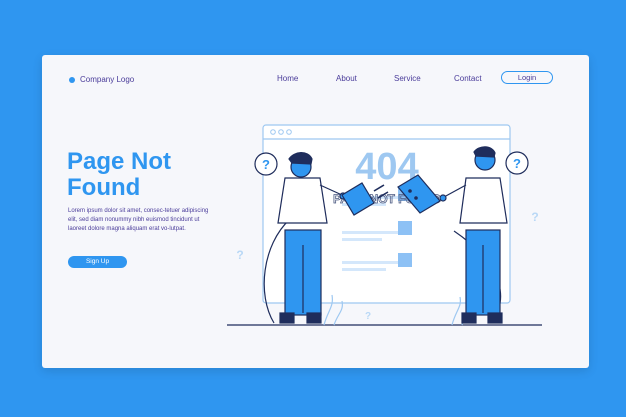  What do you see at coordinates (368, 316) in the screenshot?
I see `question-small-bottom-icon: ?` at bounding box center [368, 316].